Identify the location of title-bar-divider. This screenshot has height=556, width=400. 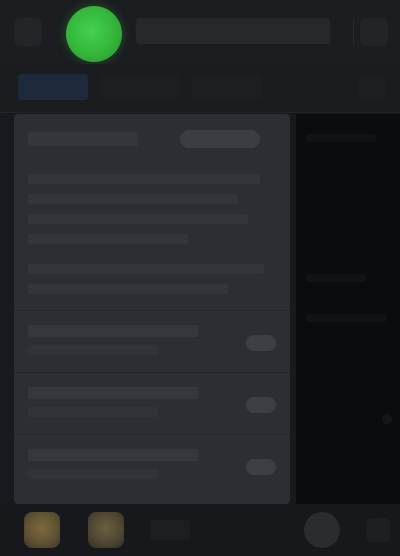
(353, 32).